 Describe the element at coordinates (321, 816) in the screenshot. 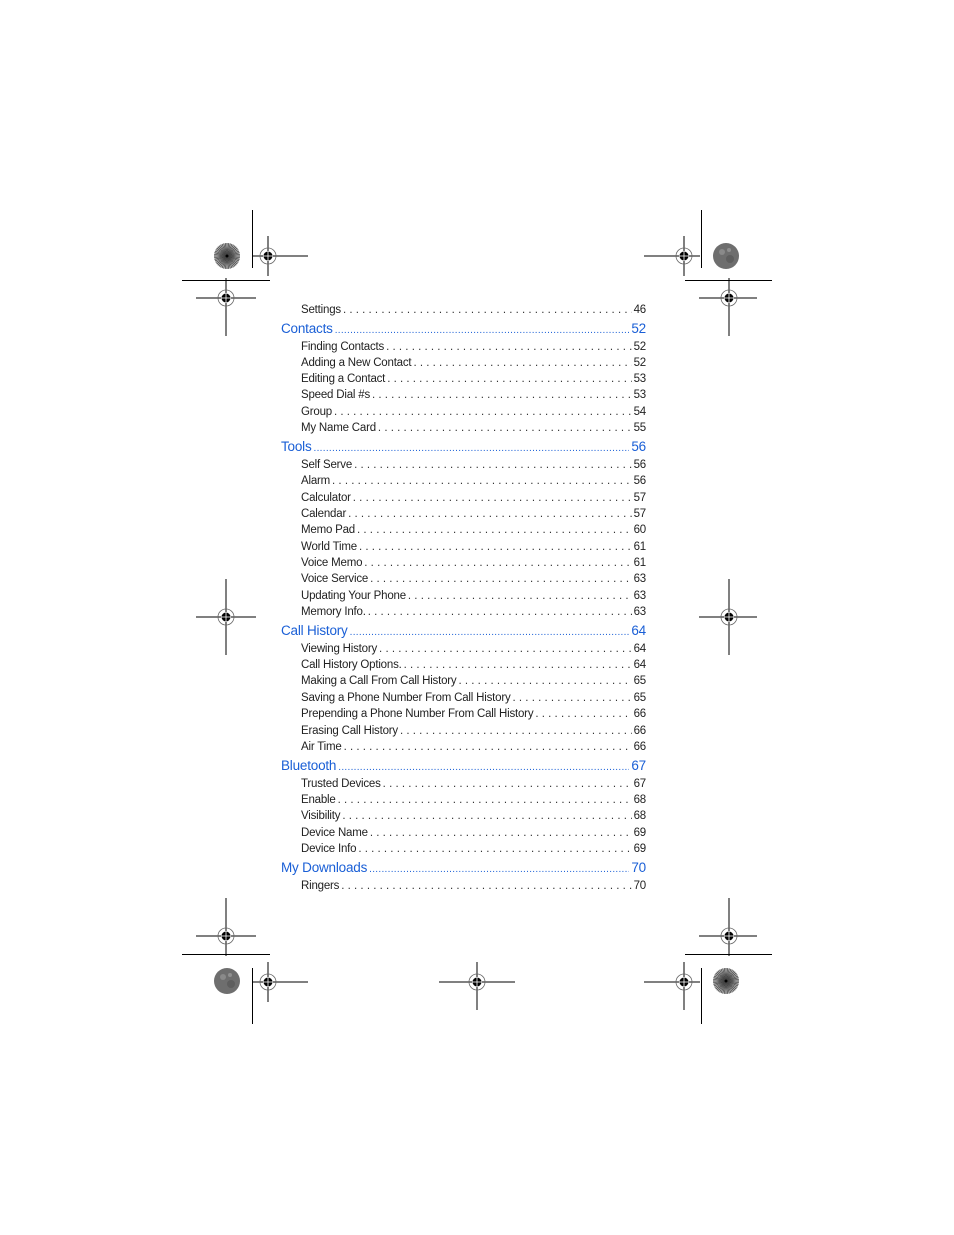

I see `toc-entry-label: Visibility` at that location.